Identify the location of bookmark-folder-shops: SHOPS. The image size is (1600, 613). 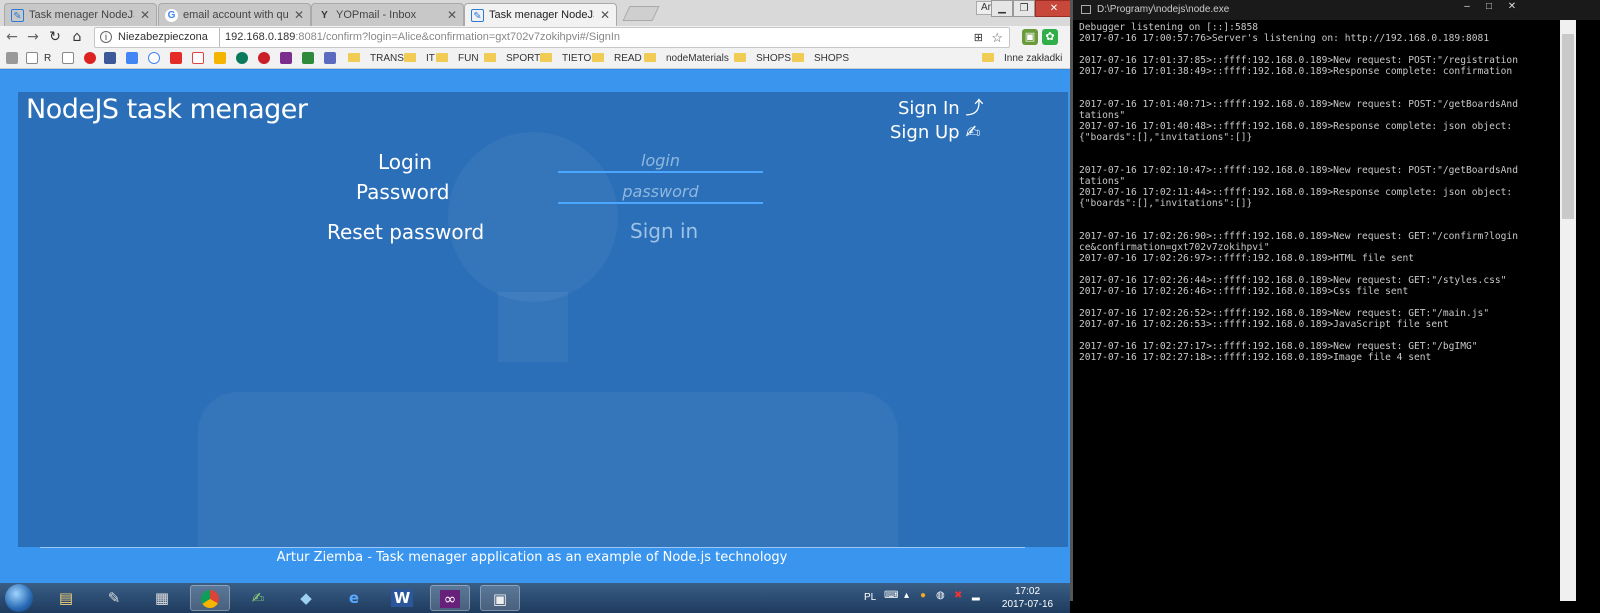
(762, 59).